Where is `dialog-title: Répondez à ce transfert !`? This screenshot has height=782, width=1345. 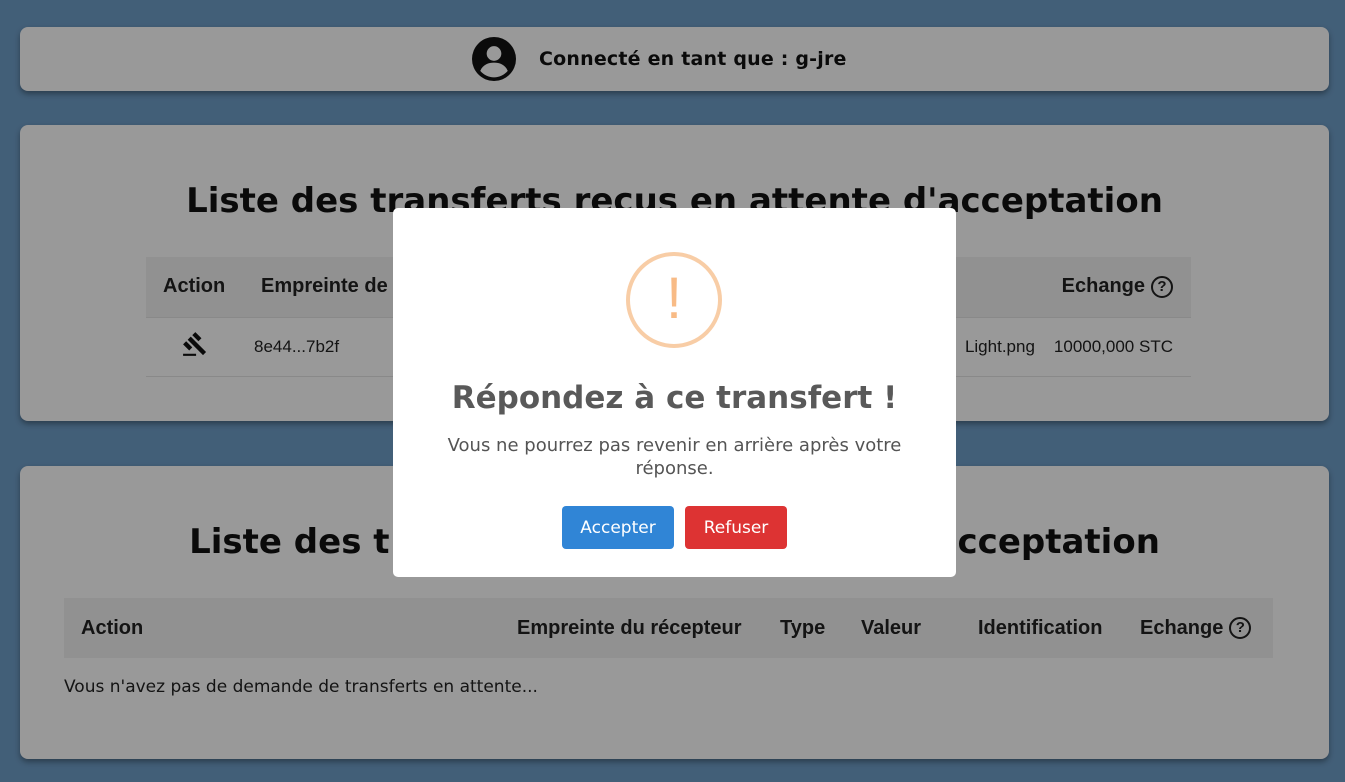 dialog-title: Répondez à ce transfert ! is located at coordinates (674, 398).